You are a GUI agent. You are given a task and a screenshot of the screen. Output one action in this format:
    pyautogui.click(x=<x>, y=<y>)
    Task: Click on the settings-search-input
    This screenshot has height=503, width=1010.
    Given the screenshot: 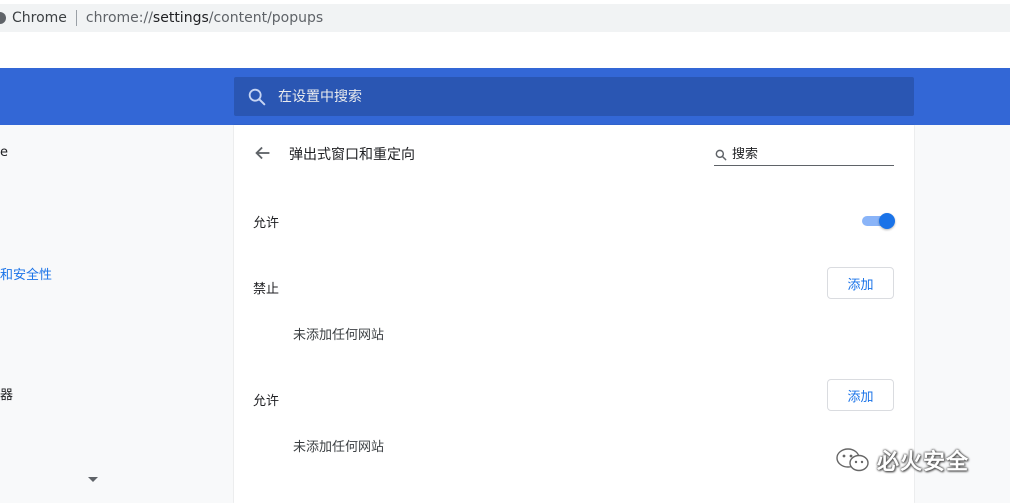 What is the action you would take?
    pyautogui.click(x=578, y=96)
    